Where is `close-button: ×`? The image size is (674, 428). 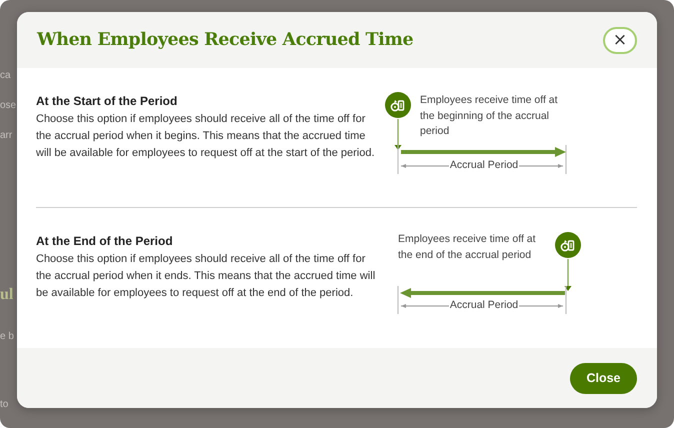 close-button: × is located at coordinates (620, 40).